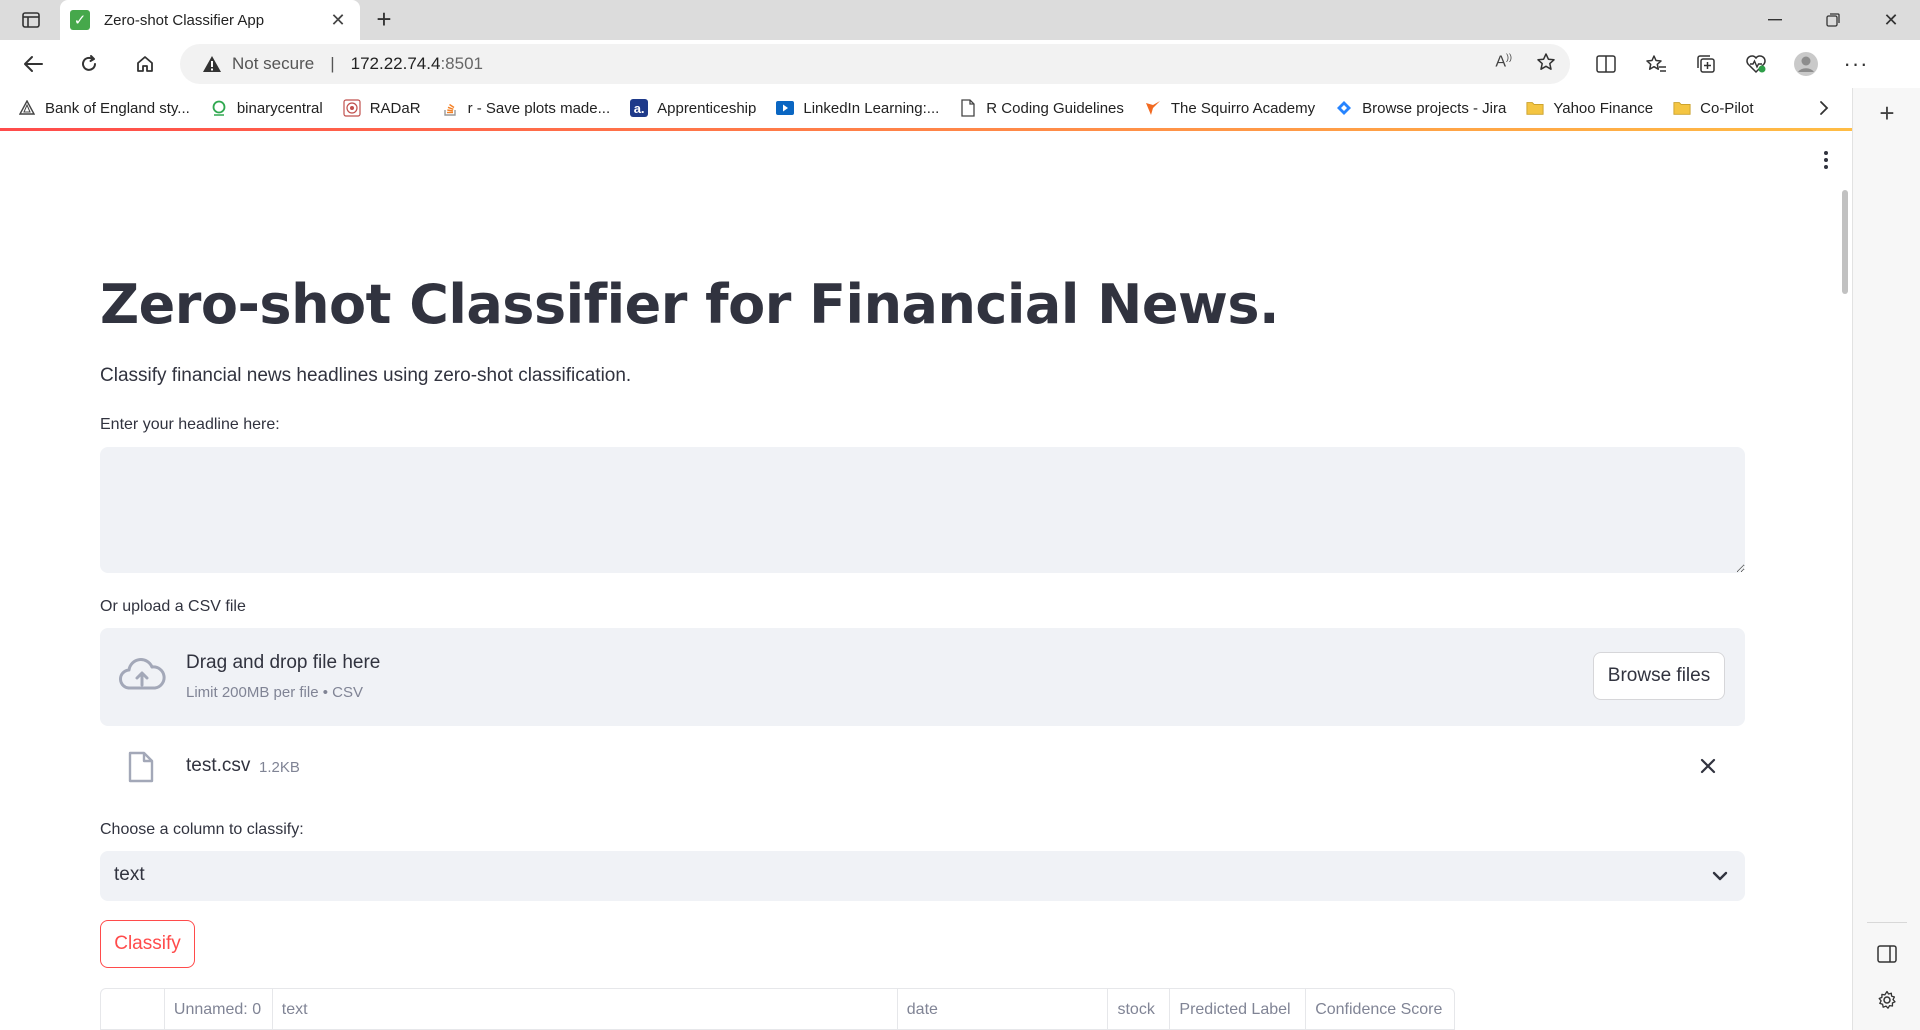 This screenshot has height=1030, width=1920. What do you see at coordinates (33, 64) in the screenshot?
I see `back-arrow-icon` at bounding box center [33, 64].